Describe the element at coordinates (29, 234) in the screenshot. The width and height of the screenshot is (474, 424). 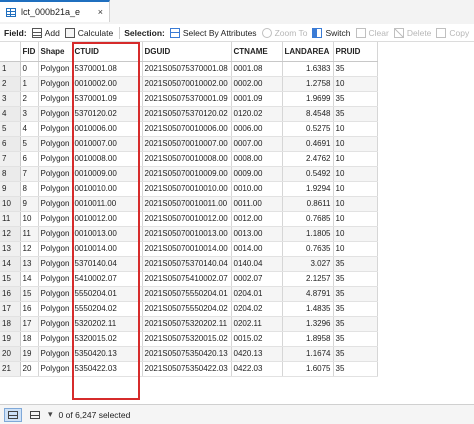
I see `cell-fid: 11` at that location.